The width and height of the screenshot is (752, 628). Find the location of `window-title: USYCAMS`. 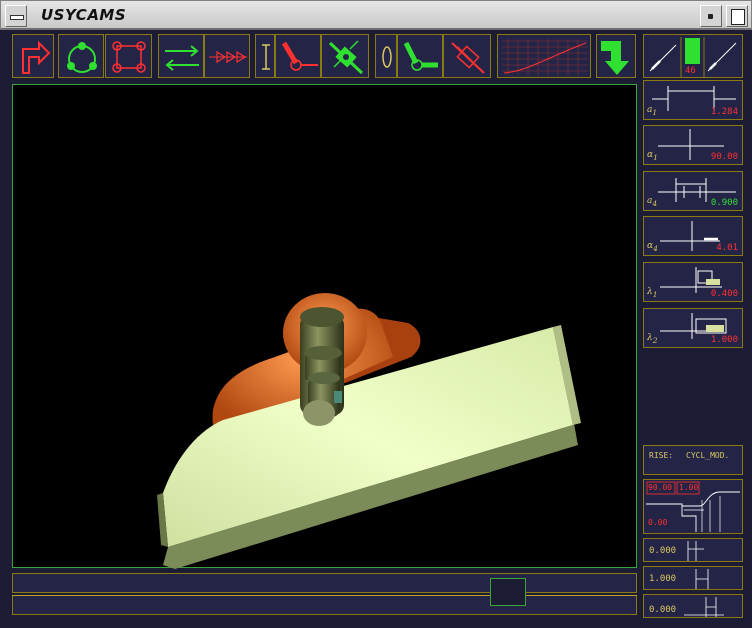

window-title: USYCAMS is located at coordinates (84, 15).